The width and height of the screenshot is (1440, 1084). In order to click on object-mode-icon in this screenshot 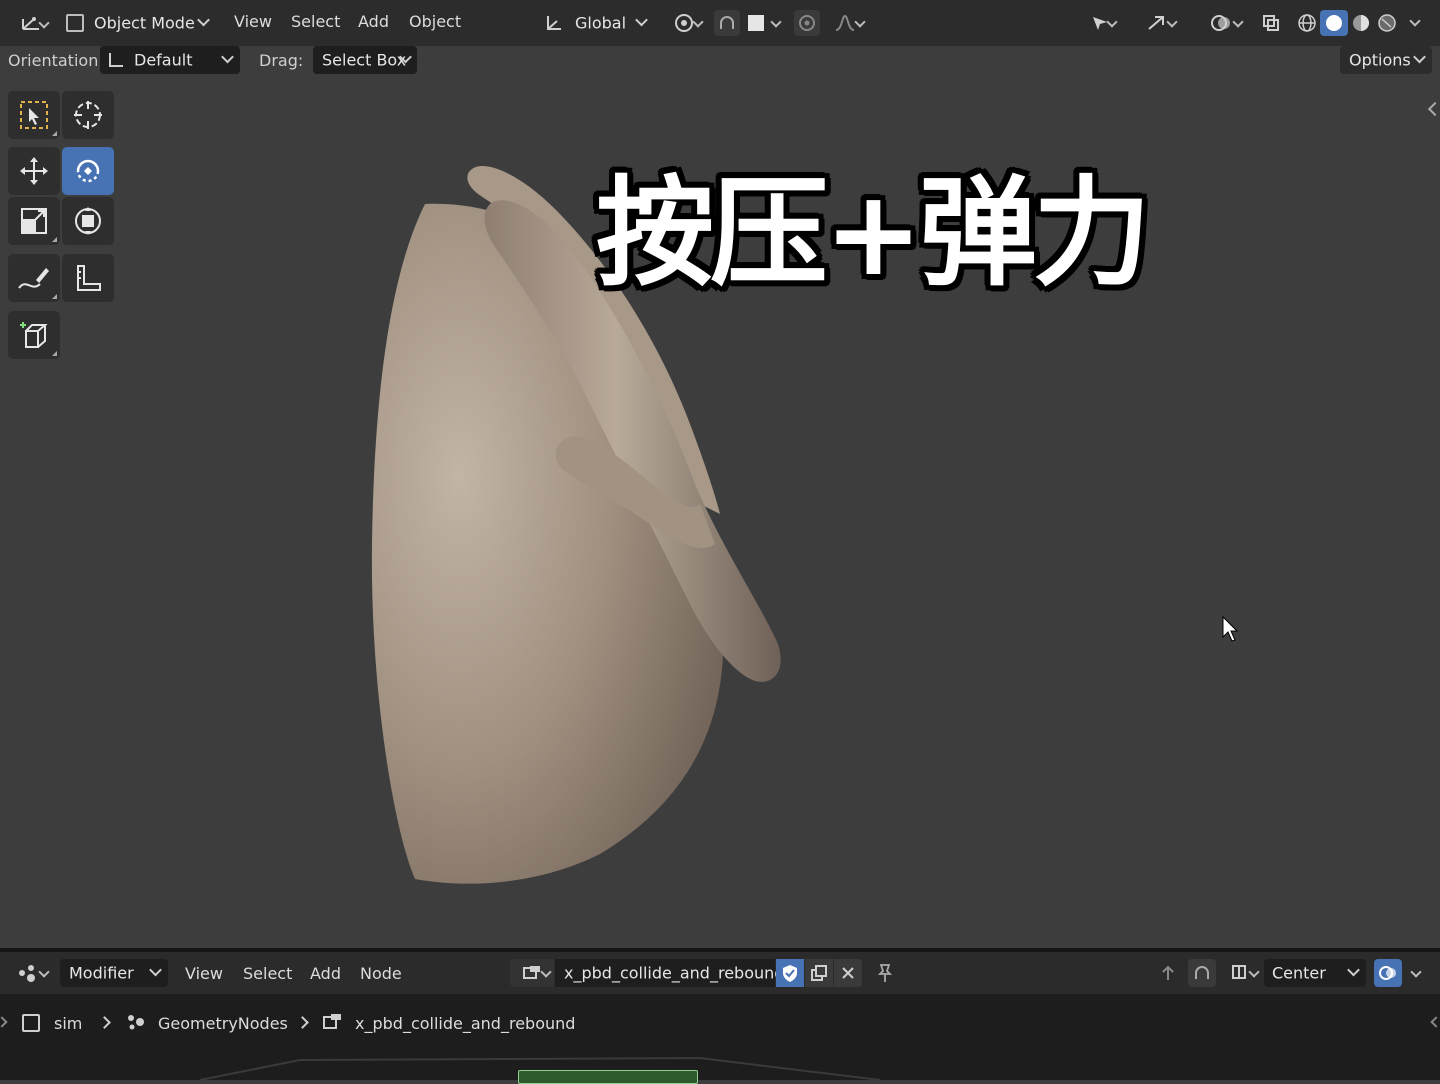, I will do `click(75, 23)`.